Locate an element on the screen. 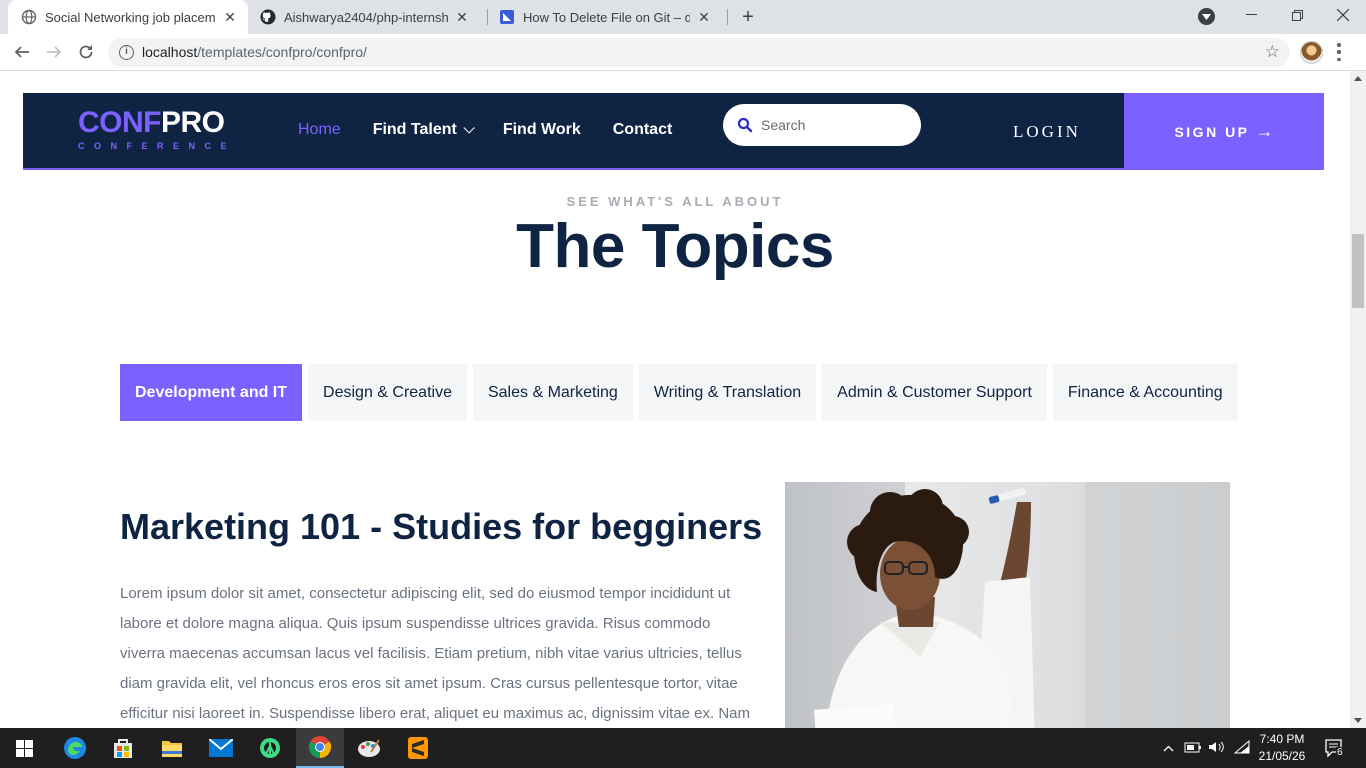 Image resolution: width=1366 pixels, height=768 pixels. tab-title: Aishwarya2404/php-internship is located at coordinates (366, 17).